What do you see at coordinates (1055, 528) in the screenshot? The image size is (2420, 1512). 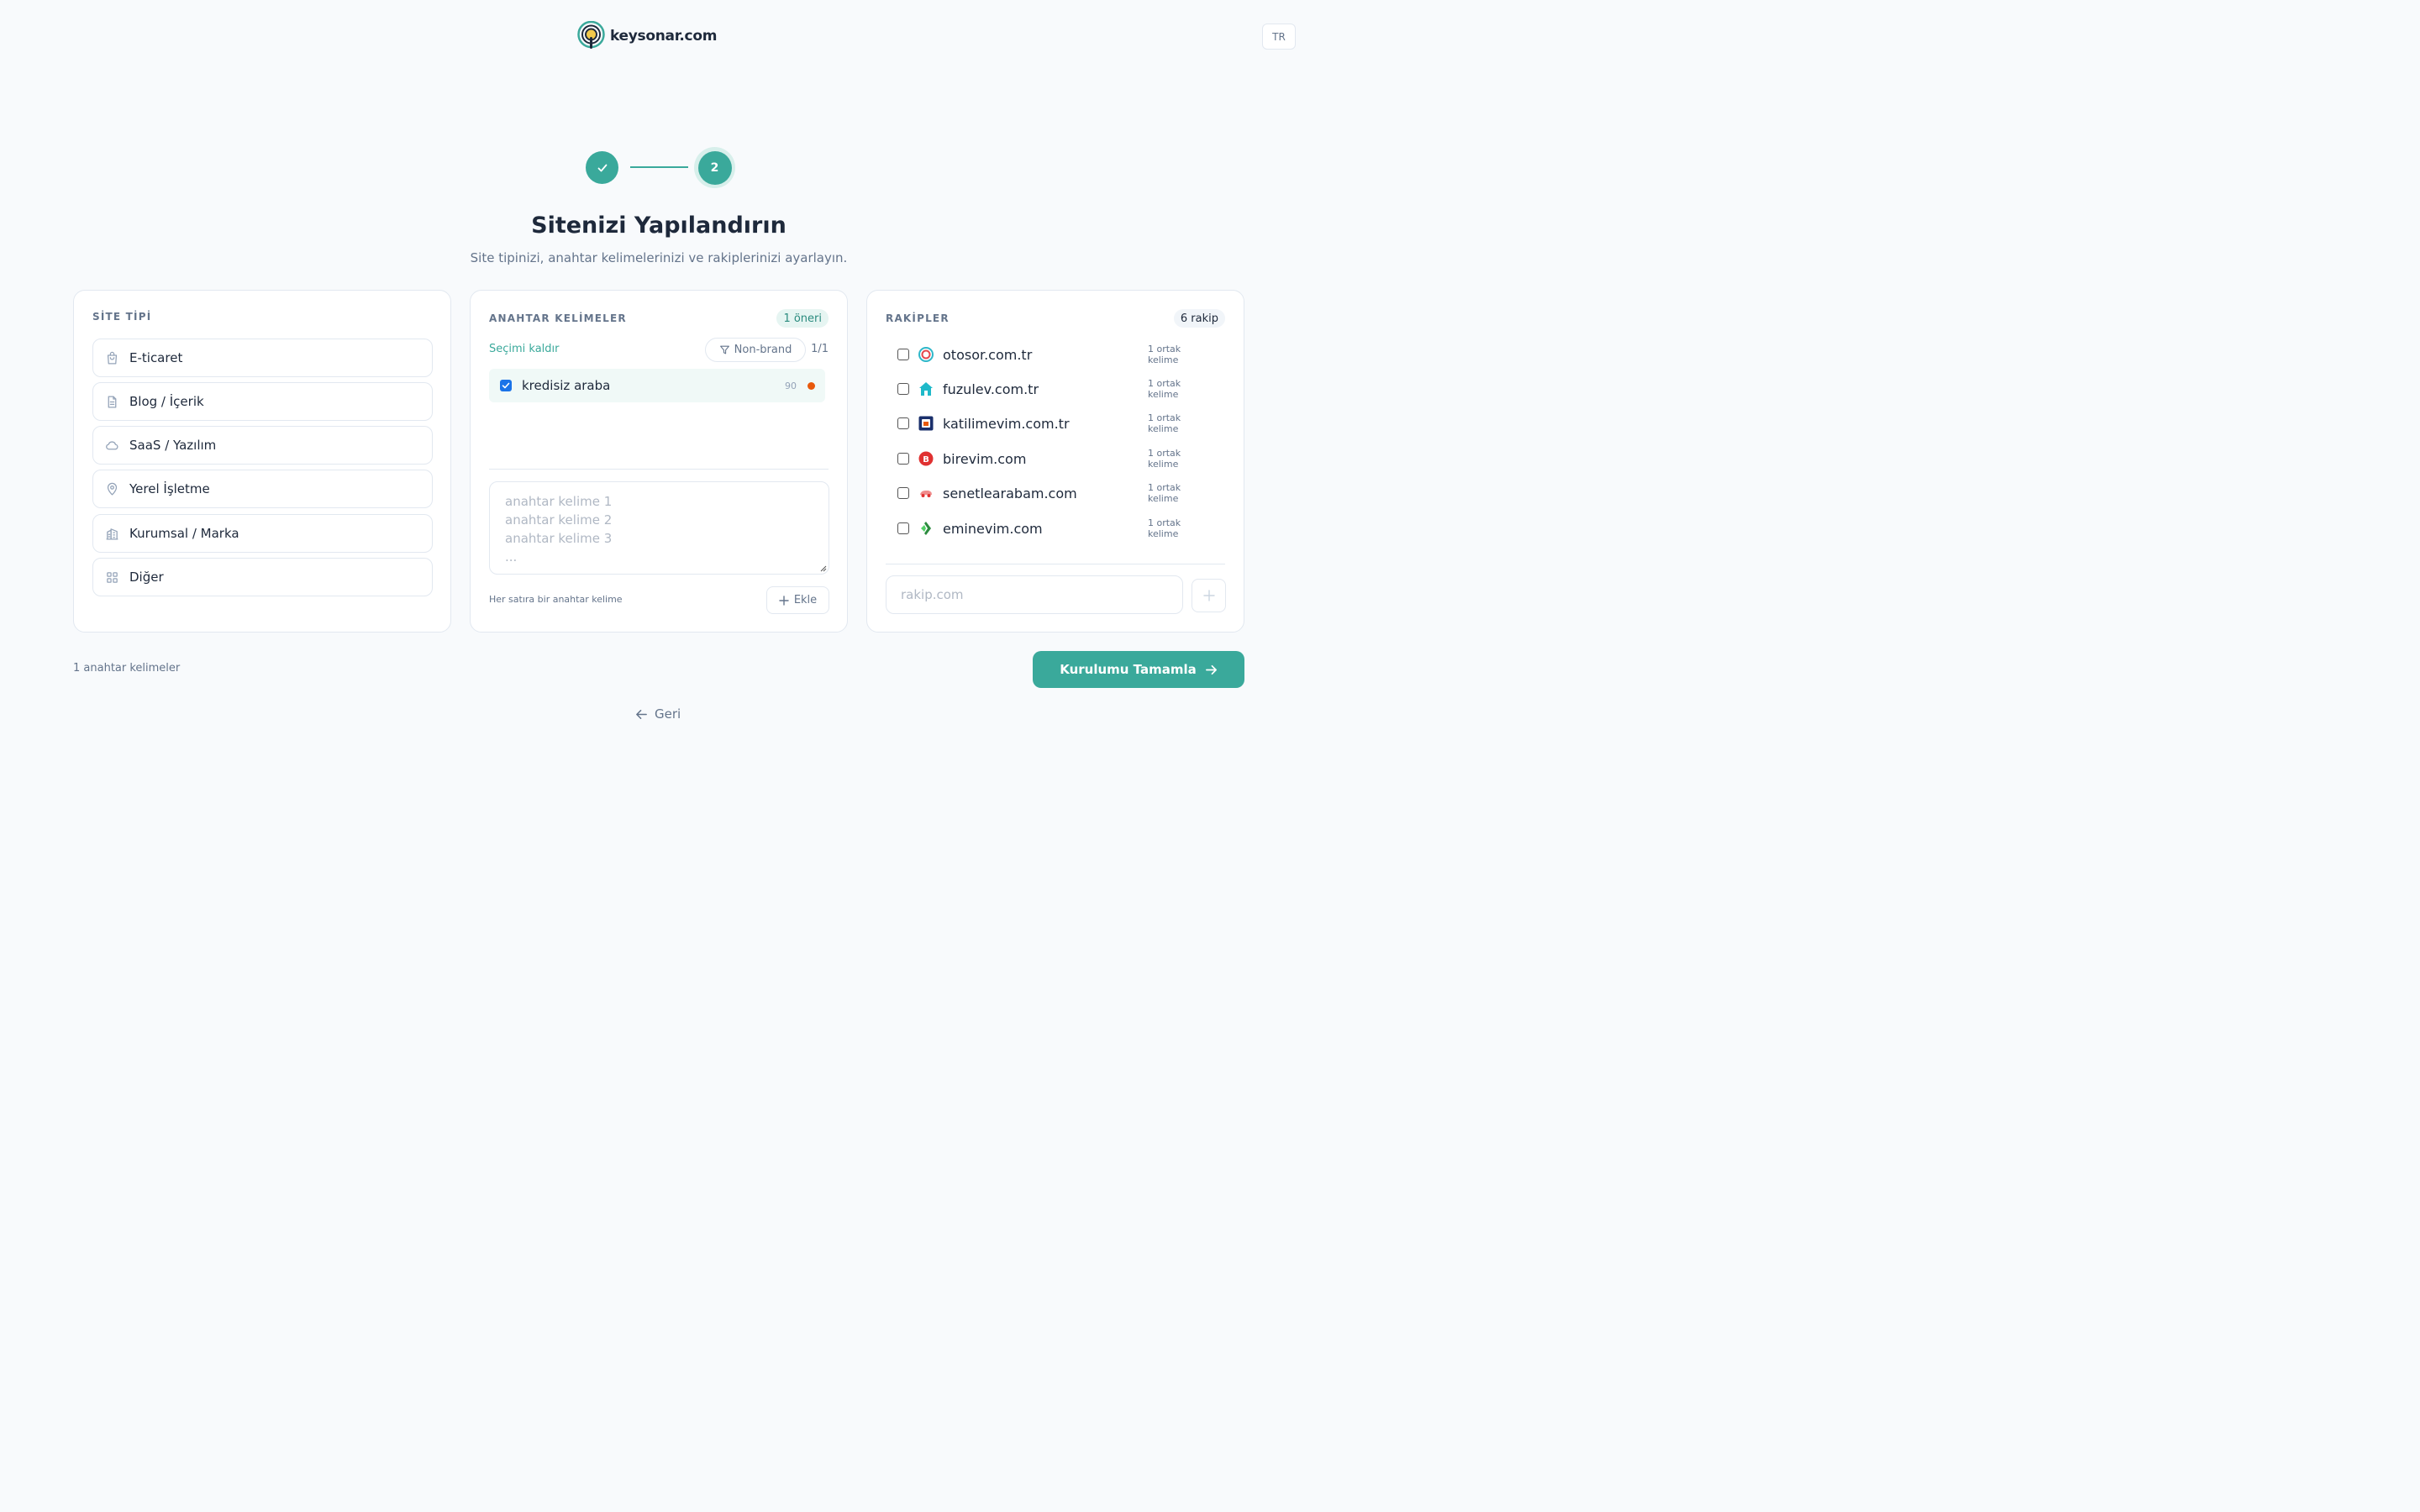 I see `competitor-row: eminevim.com 1 ortak kelime` at bounding box center [1055, 528].